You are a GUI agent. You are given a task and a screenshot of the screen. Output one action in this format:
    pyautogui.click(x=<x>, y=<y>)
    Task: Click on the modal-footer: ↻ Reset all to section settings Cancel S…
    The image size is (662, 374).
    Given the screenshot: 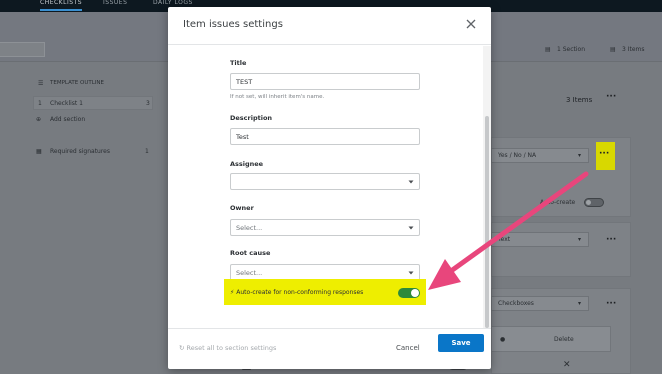 What is the action you would take?
    pyautogui.click(x=329, y=348)
    